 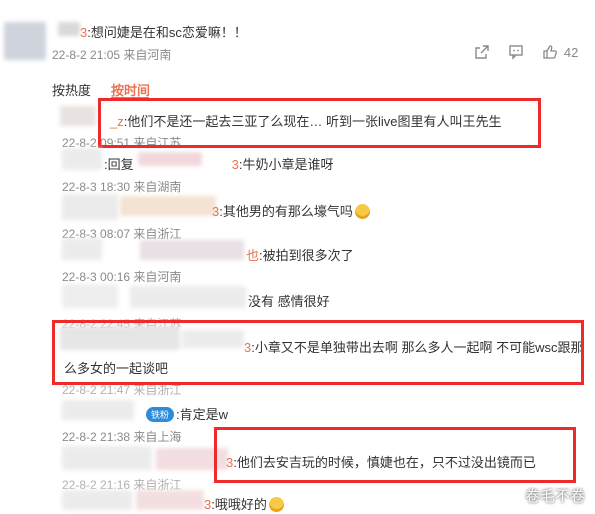 What do you see at coordinates (554, 496) in the screenshot?
I see `watermark: 卷毛不卷` at bounding box center [554, 496].